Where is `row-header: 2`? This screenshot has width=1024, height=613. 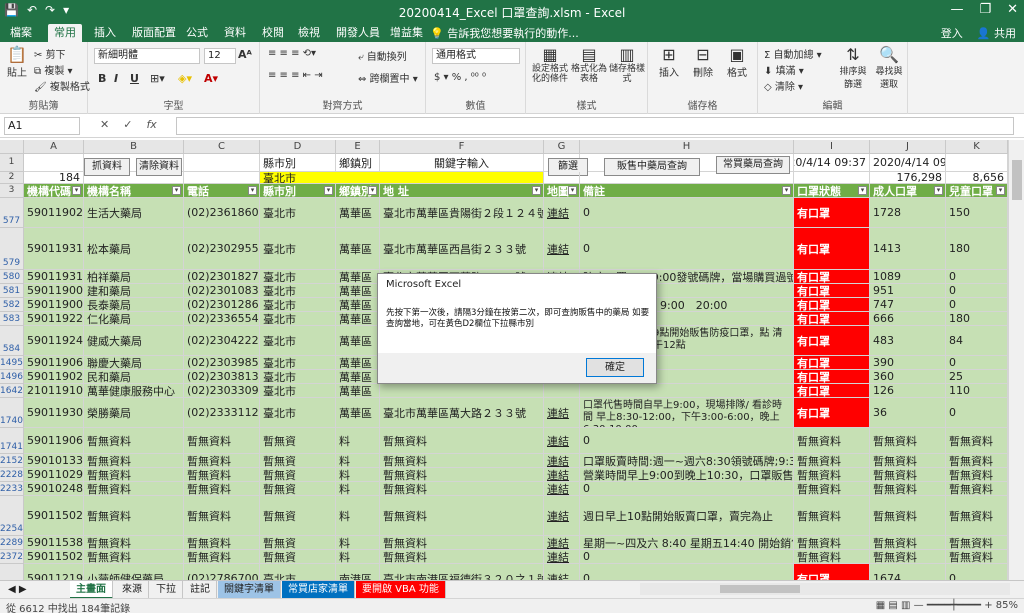
row-header: 2 is located at coordinates (12, 178).